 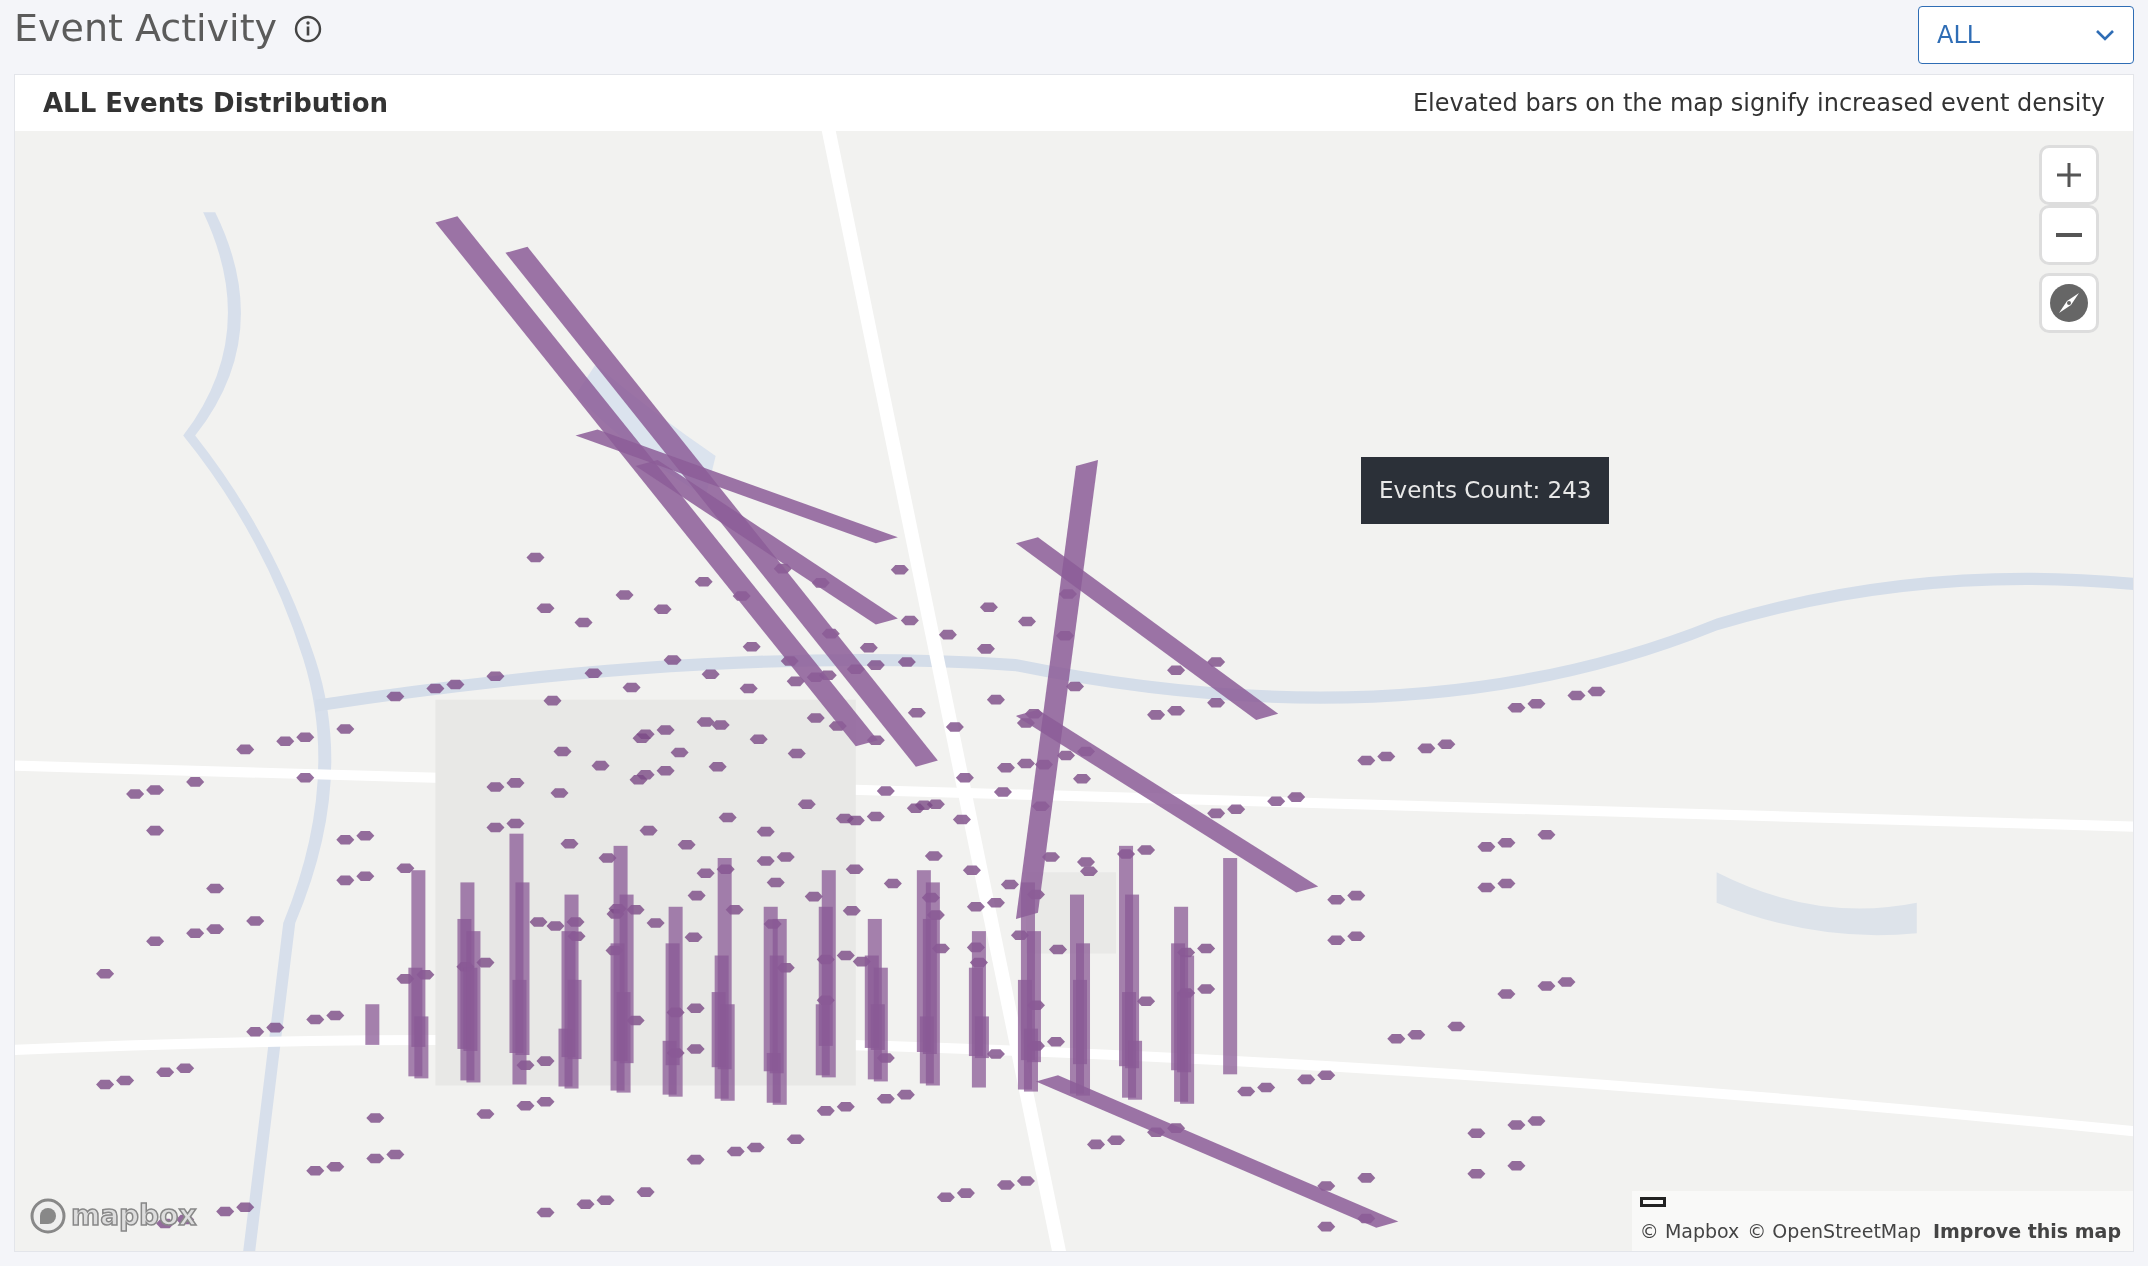 I want to click on minus-icon, so click(x=2069, y=235).